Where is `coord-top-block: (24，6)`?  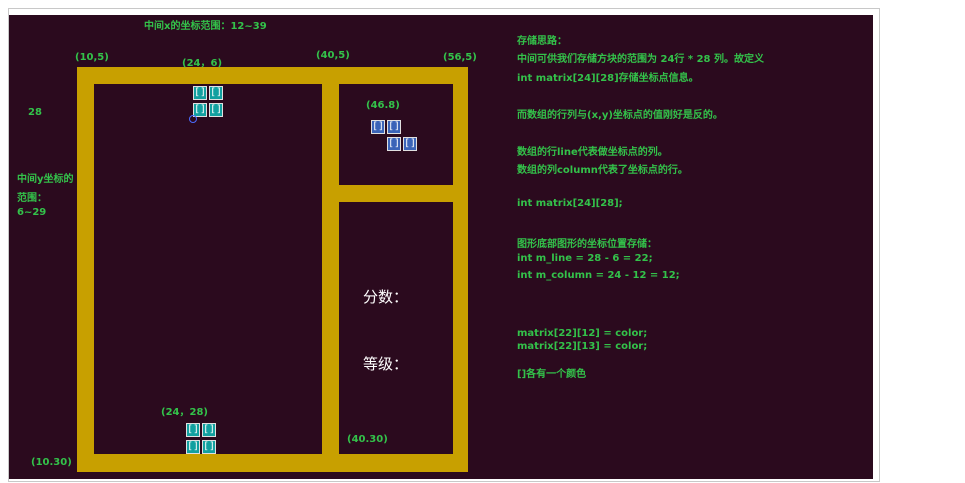 coord-top-block: (24，6) is located at coordinates (202, 63).